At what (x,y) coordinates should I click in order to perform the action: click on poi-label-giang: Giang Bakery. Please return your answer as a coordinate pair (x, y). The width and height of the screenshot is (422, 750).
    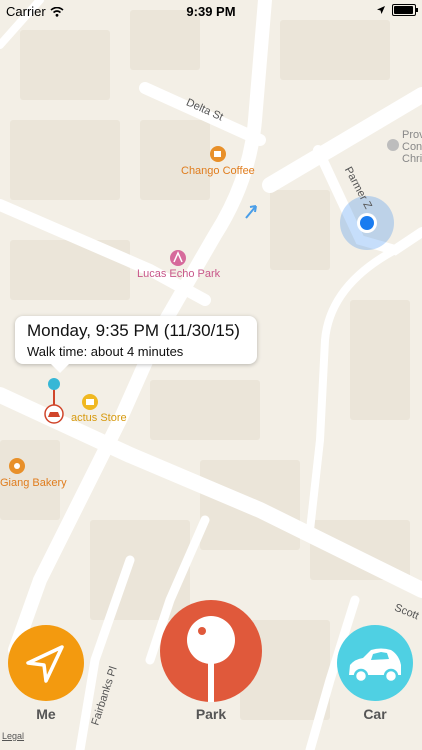
    Looking at the image, I should click on (33, 483).